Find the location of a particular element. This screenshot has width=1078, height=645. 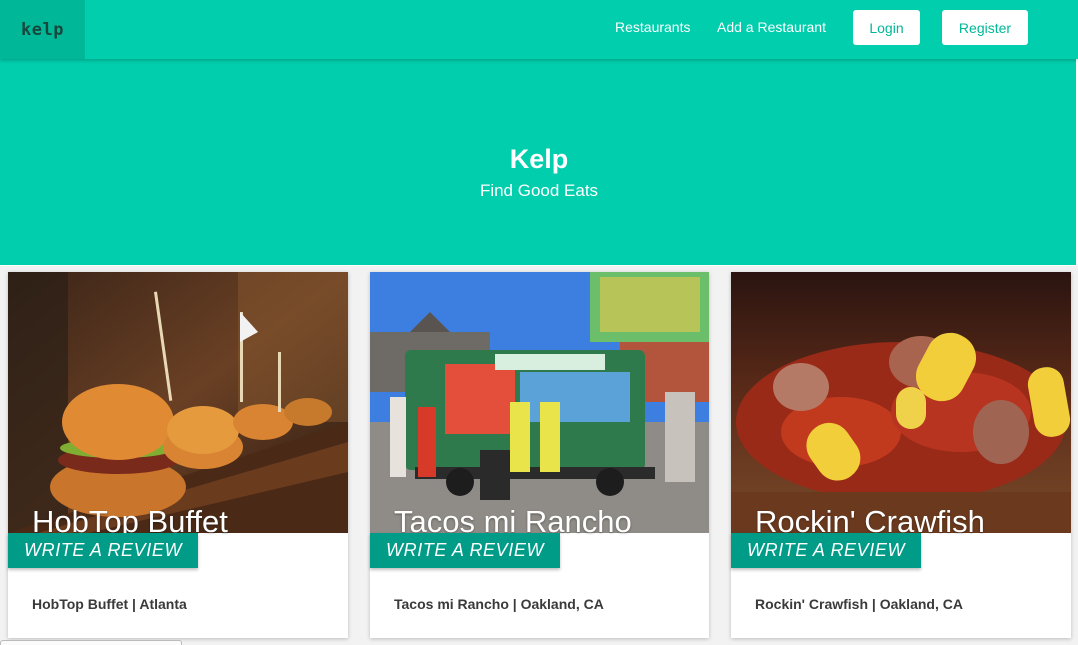

restaurant-caption: HobTop Buffet | Atlanta is located at coordinates (109, 604).